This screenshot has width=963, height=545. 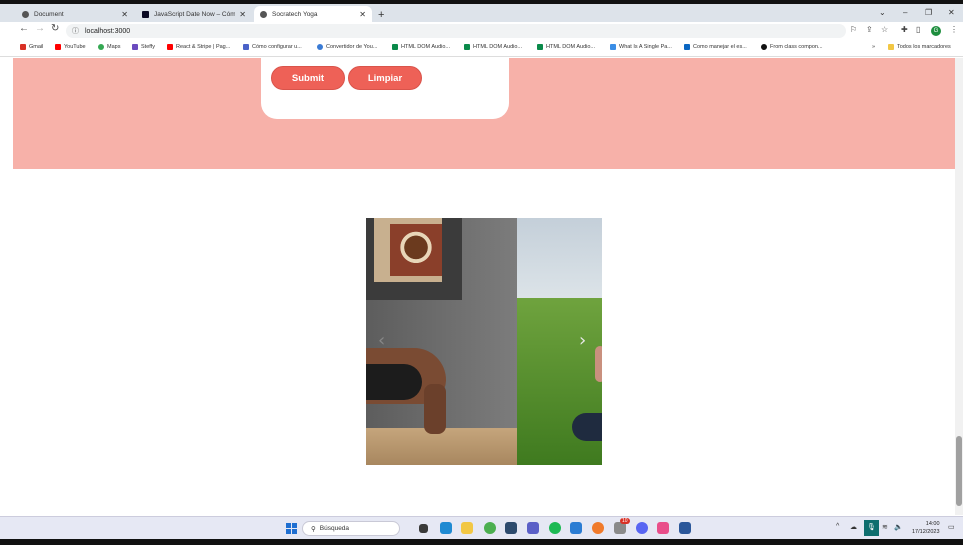 I want to click on image-carousel: ‹ ›, so click(x=484, y=341).